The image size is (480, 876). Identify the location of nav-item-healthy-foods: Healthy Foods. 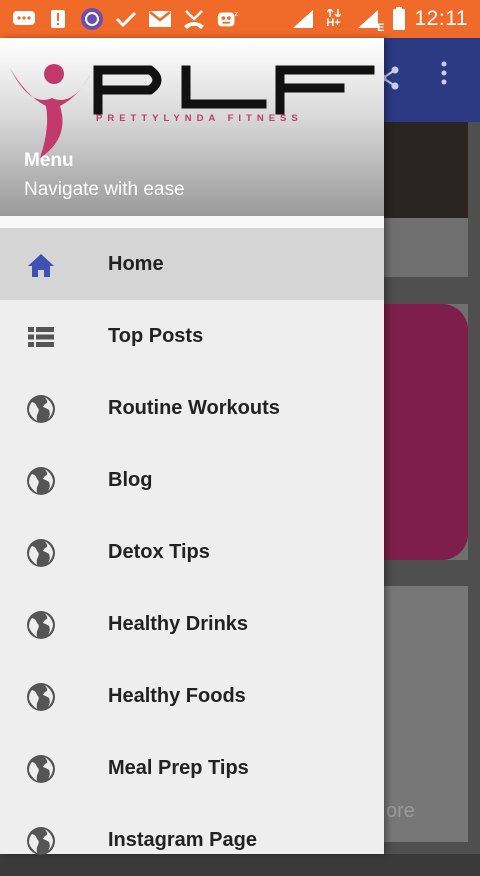
(192, 696).